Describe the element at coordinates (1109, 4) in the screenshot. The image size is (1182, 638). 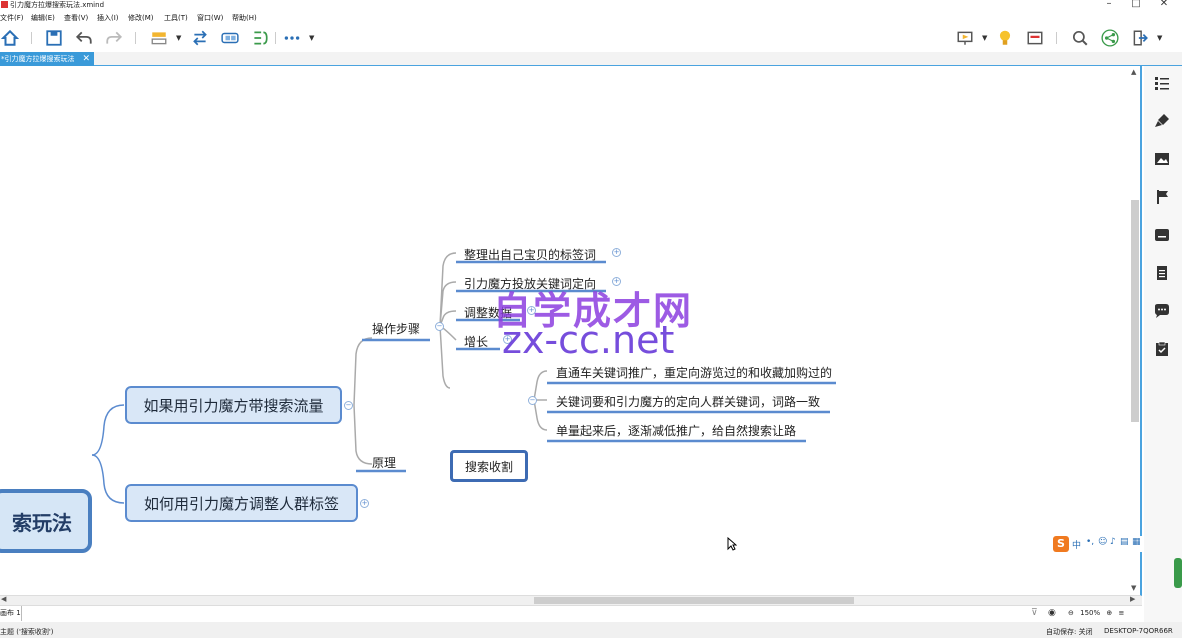
I see `minimize-button: –` at that location.